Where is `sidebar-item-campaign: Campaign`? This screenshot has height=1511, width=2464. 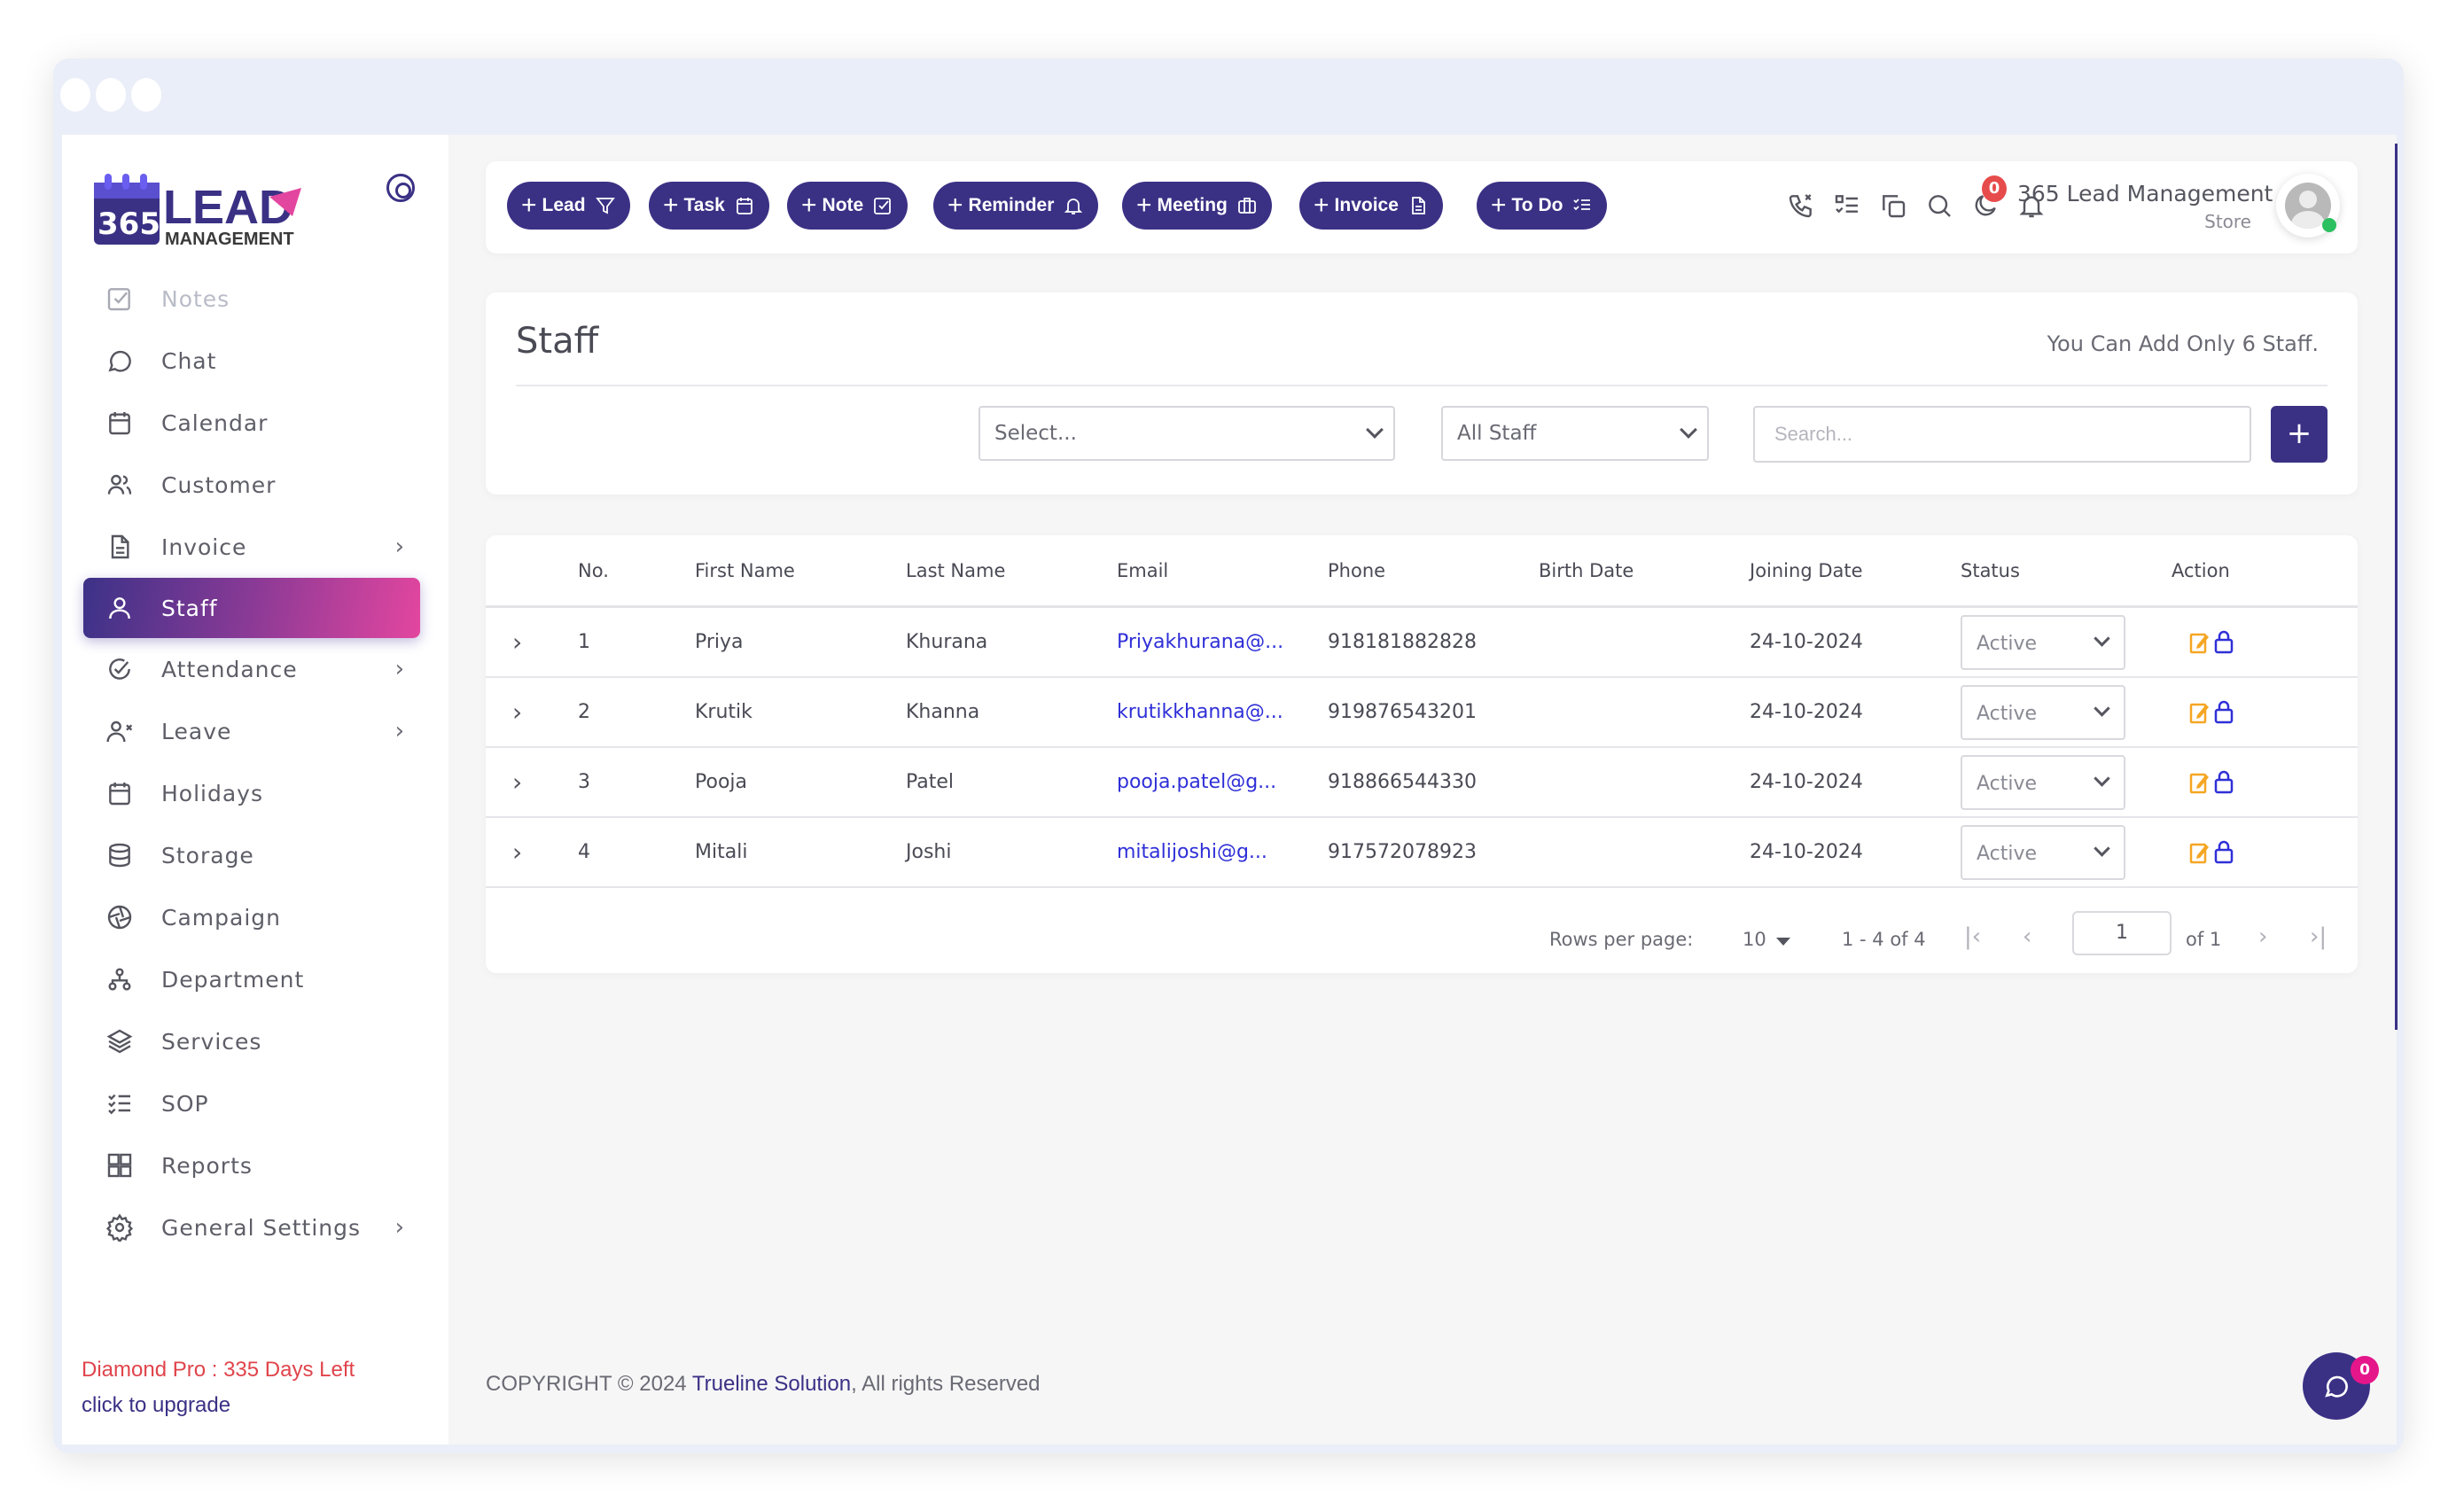 sidebar-item-campaign: Campaign is located at coordinates (251, 917).